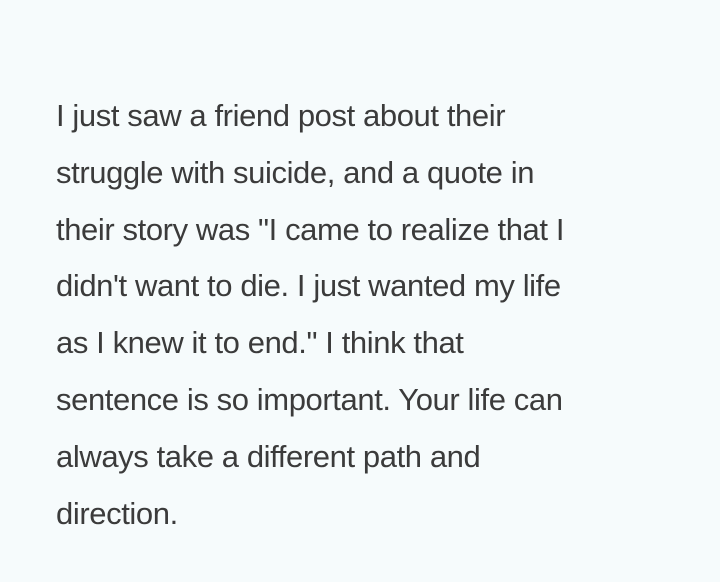  Describe the element at coordinates (309, 399) in the screenshot. I see `post-text-line-6: sentence is so important. Your life can` at that location.